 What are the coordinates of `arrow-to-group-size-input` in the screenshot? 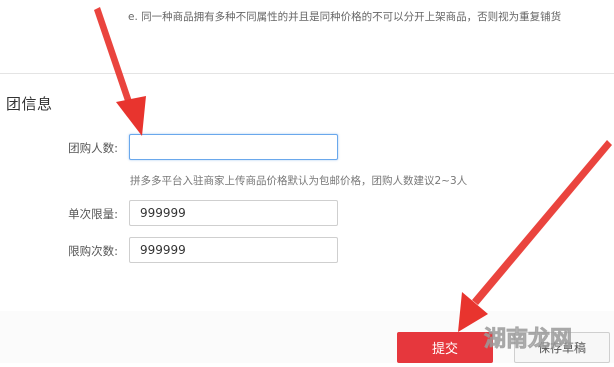 It's located at (120, 71).